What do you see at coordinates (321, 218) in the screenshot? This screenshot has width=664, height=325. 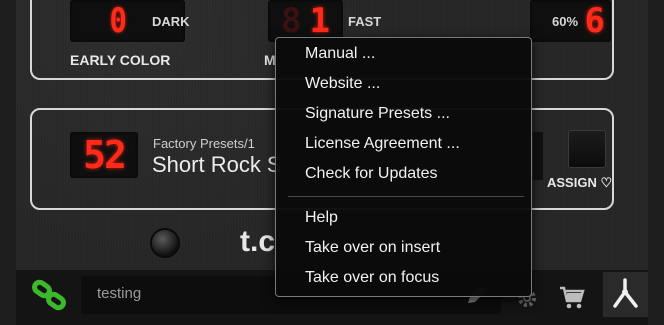 I see `menu-item-help: Help` at bounding box center [321, 218].